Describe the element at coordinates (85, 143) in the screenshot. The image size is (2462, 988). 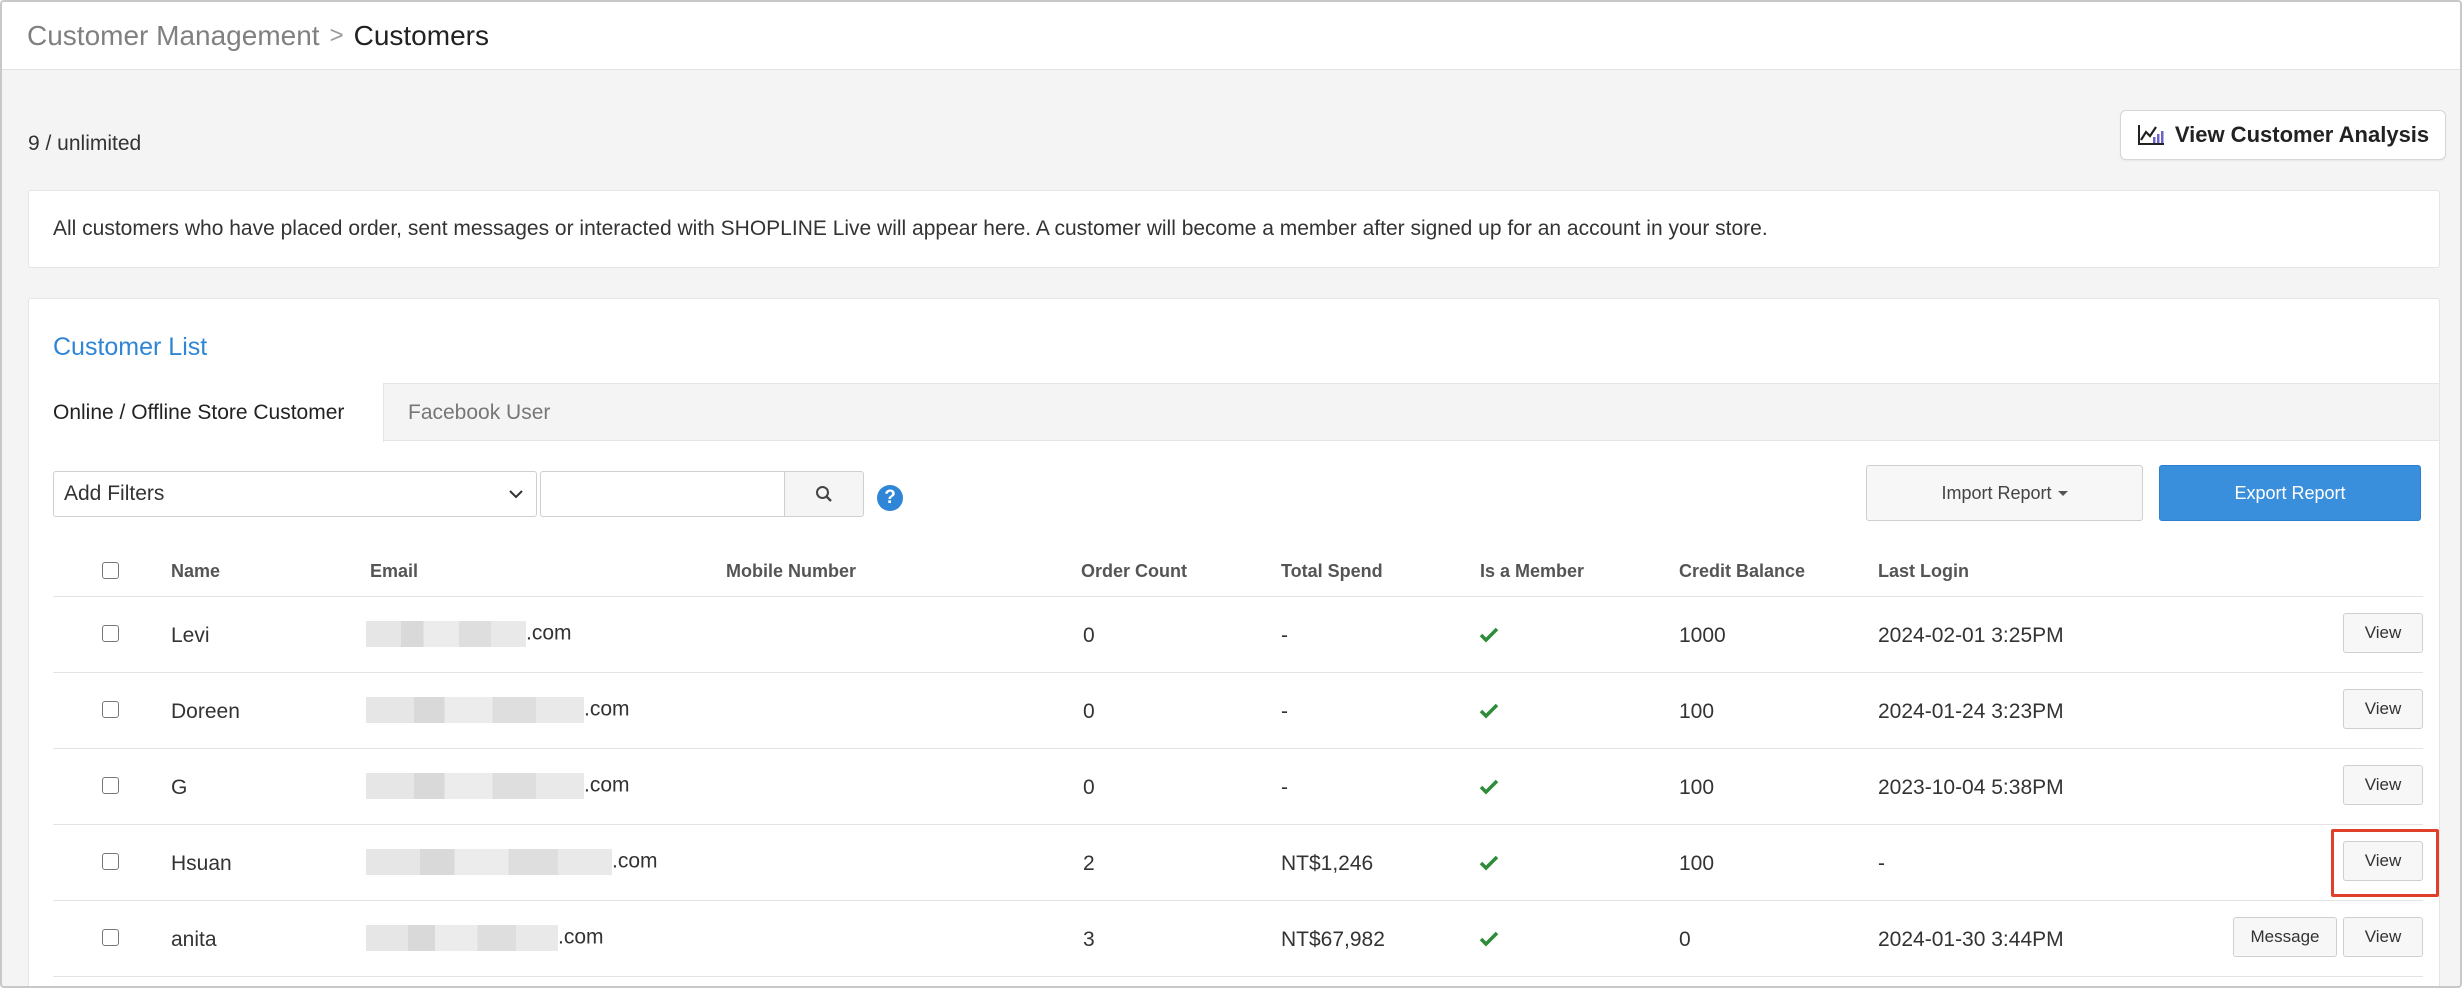
I see `customer-quota: 9 / unlimited` at that location.